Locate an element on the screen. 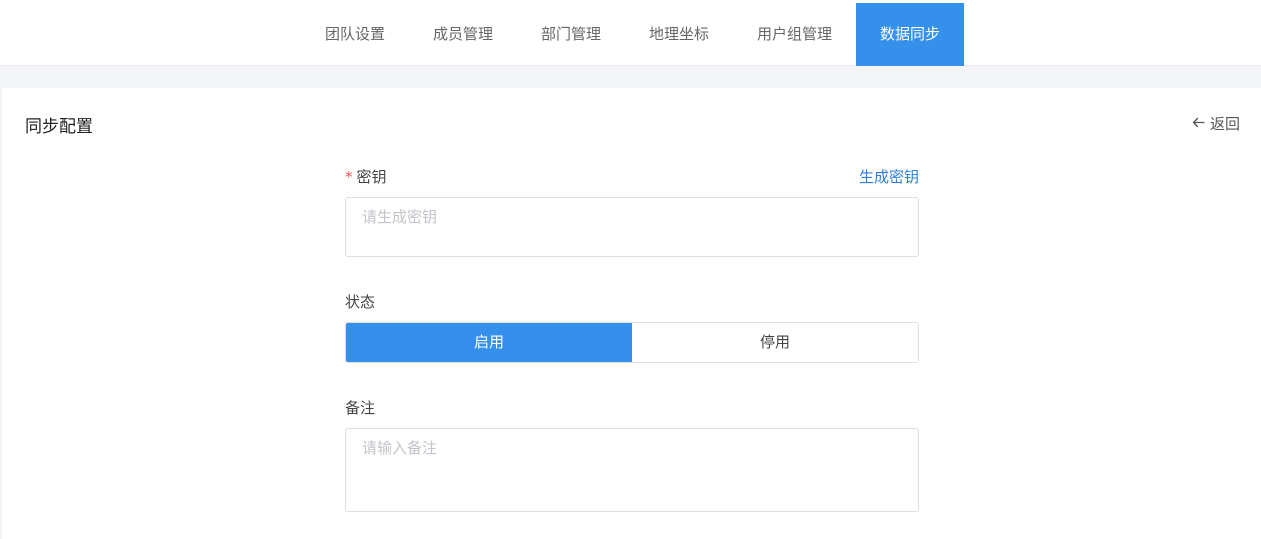  tab-user-group-management: 用户组管理 is located at coordinates (794, 34).